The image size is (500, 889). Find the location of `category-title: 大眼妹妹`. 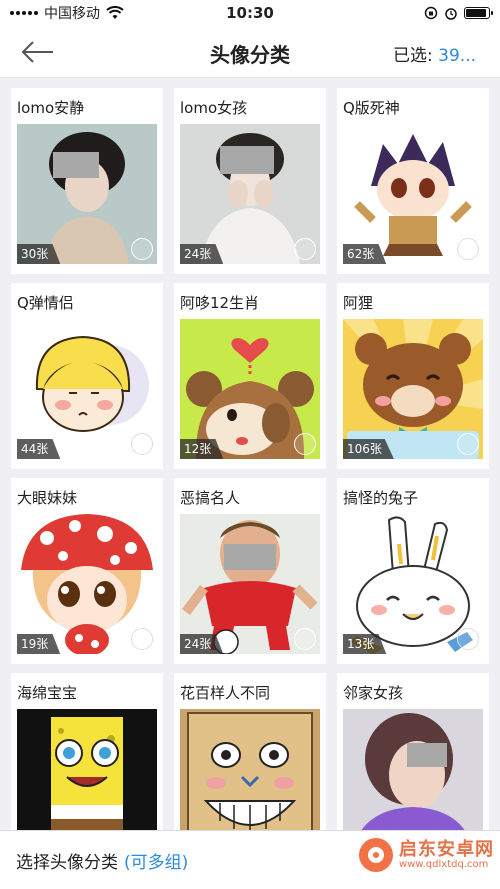

category-title: 大眼妹妹 is located at coordinates (47, 498).